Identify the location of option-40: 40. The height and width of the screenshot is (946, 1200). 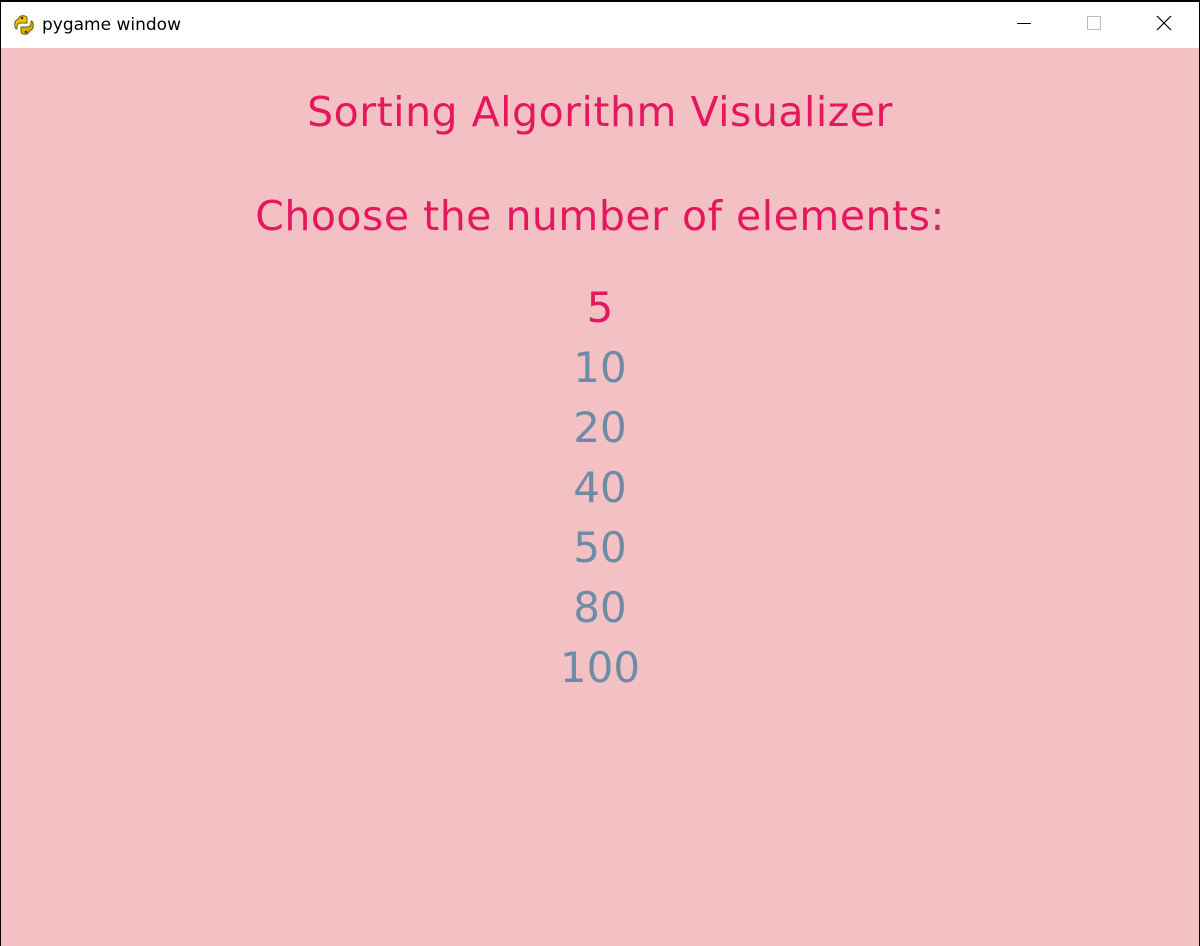
(600, 488).